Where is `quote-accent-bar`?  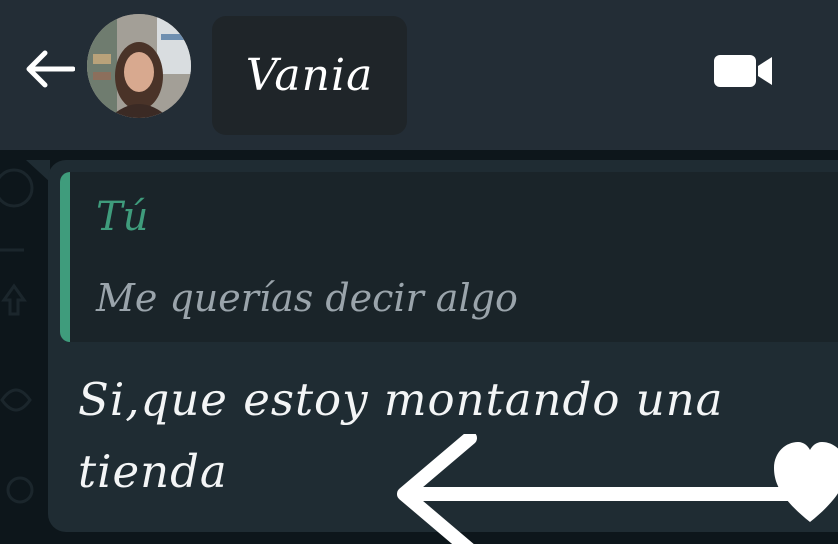 quote-accent-bar is located at coordinates (65, 257).